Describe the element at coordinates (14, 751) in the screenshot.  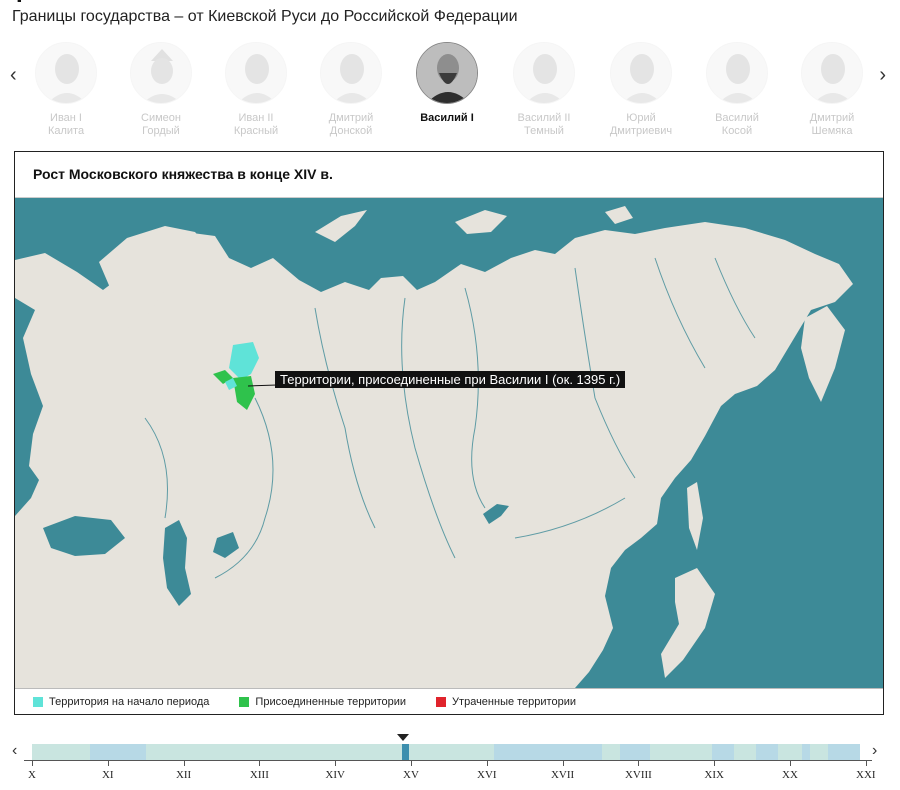
I see `timeline-prev-icon: ‹` at that location.